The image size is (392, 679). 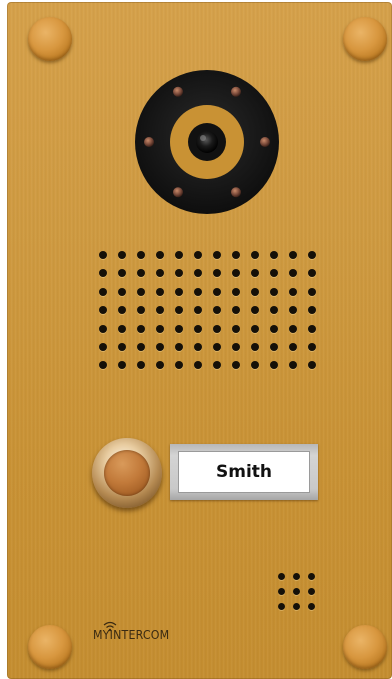 I want to click on nameplate: Smith, so click(x=244, y=472).